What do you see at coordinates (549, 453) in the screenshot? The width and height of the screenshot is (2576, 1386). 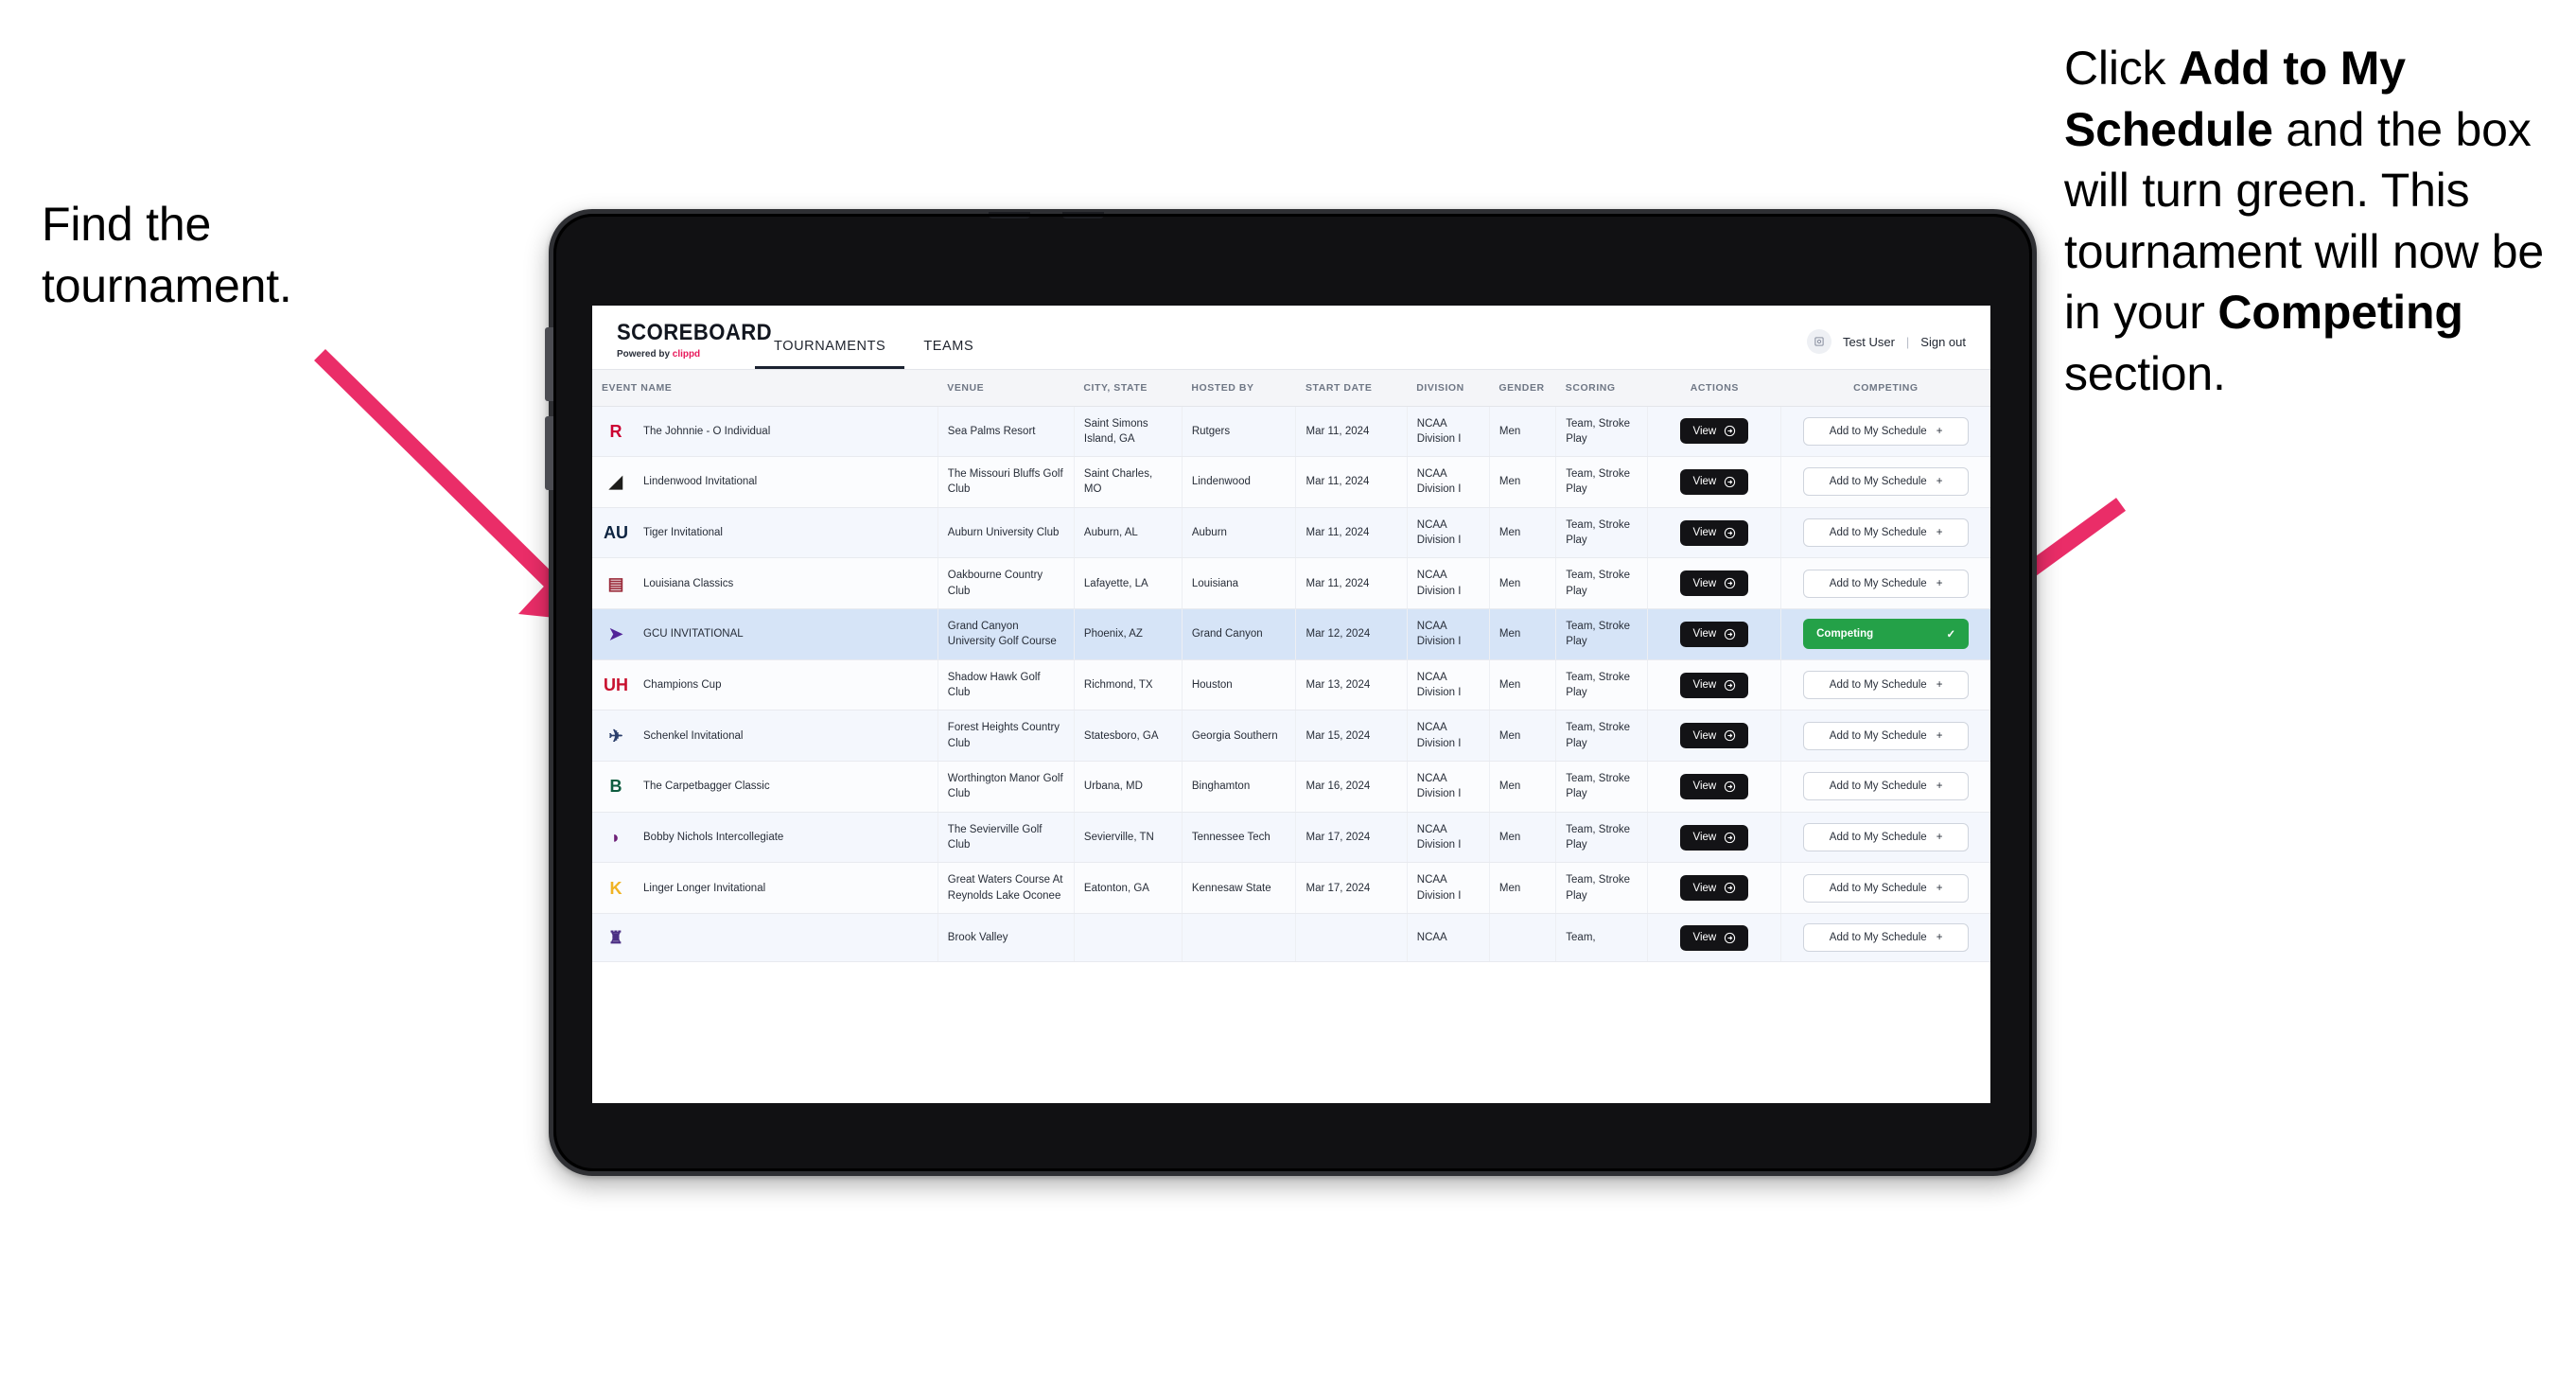 I see `volume-down-button` at bounding box center [549, 453].